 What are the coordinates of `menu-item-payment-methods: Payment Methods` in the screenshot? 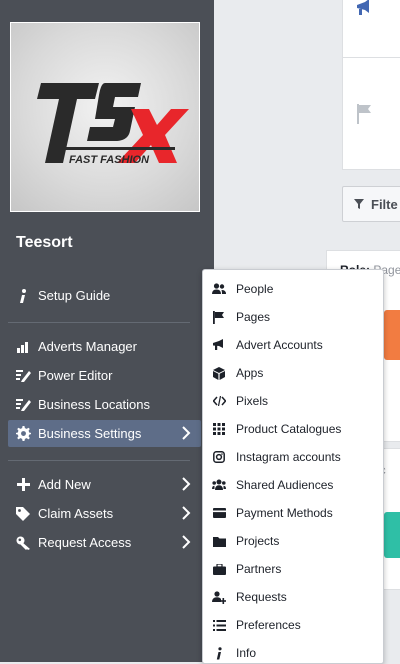 It's located at (293, 513).